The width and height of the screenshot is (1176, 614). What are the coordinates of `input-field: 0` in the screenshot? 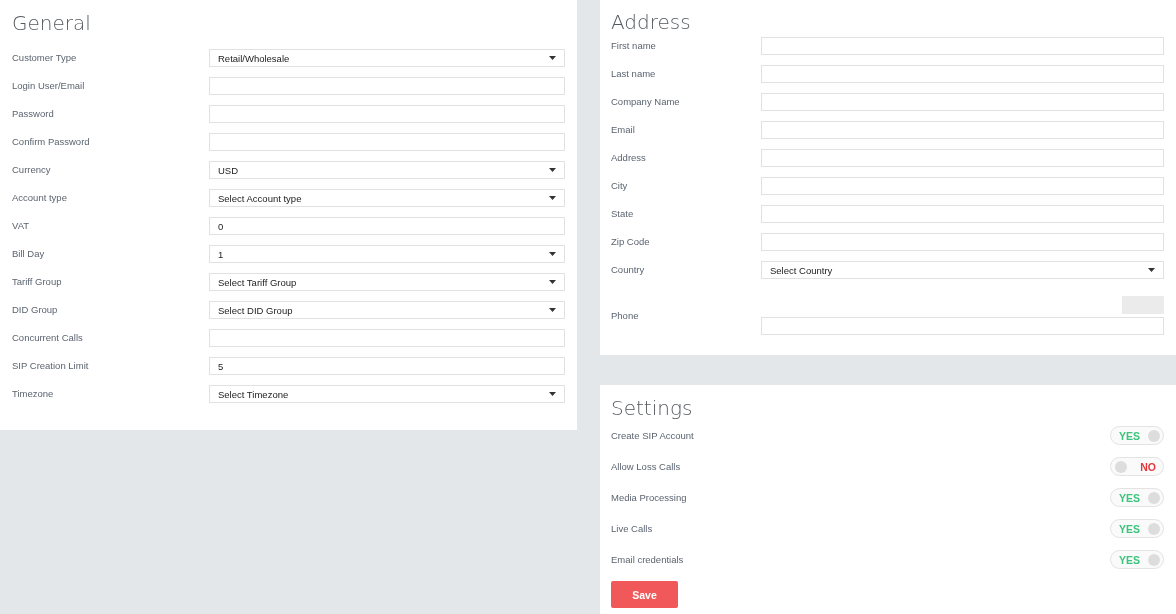 It's located at (387, 226).